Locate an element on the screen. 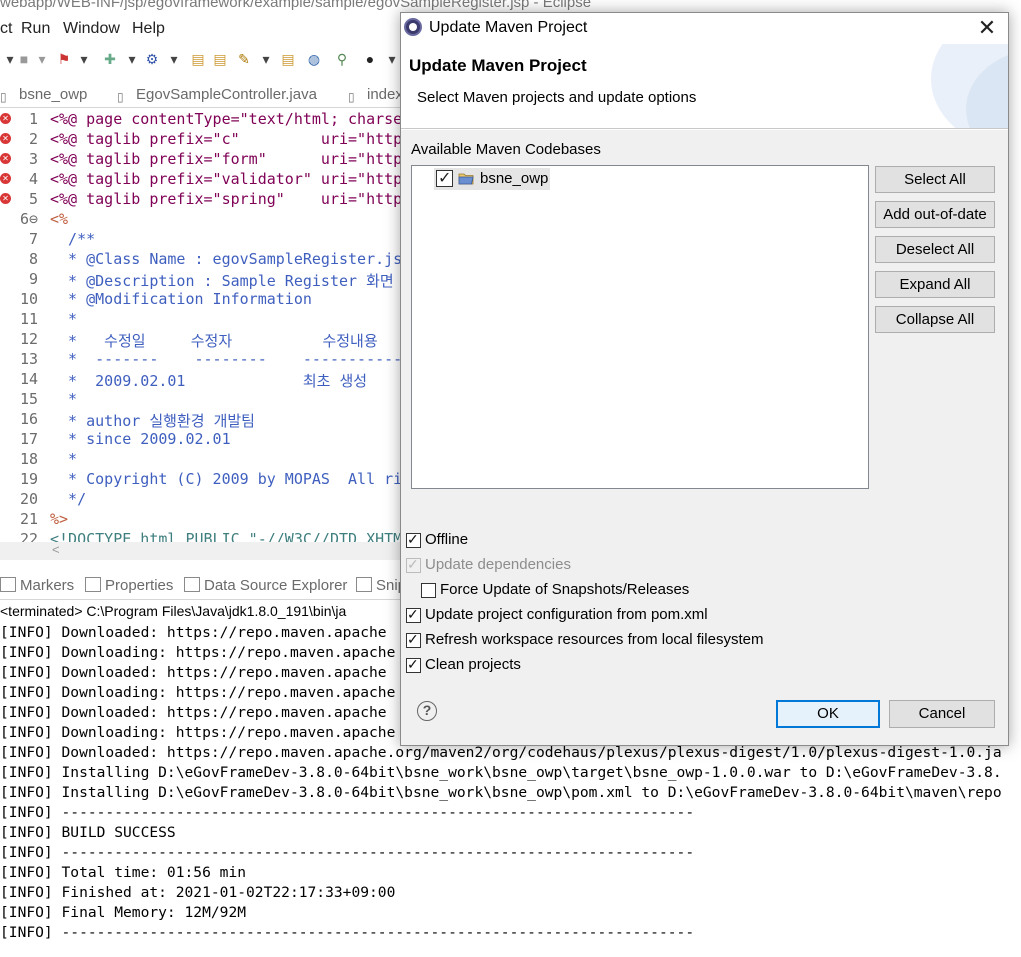 The height and width of the screenshot is (957, 1021). code-line: 12 * 수정일 수정자 수정내용 is located at coordinates (200, 340).